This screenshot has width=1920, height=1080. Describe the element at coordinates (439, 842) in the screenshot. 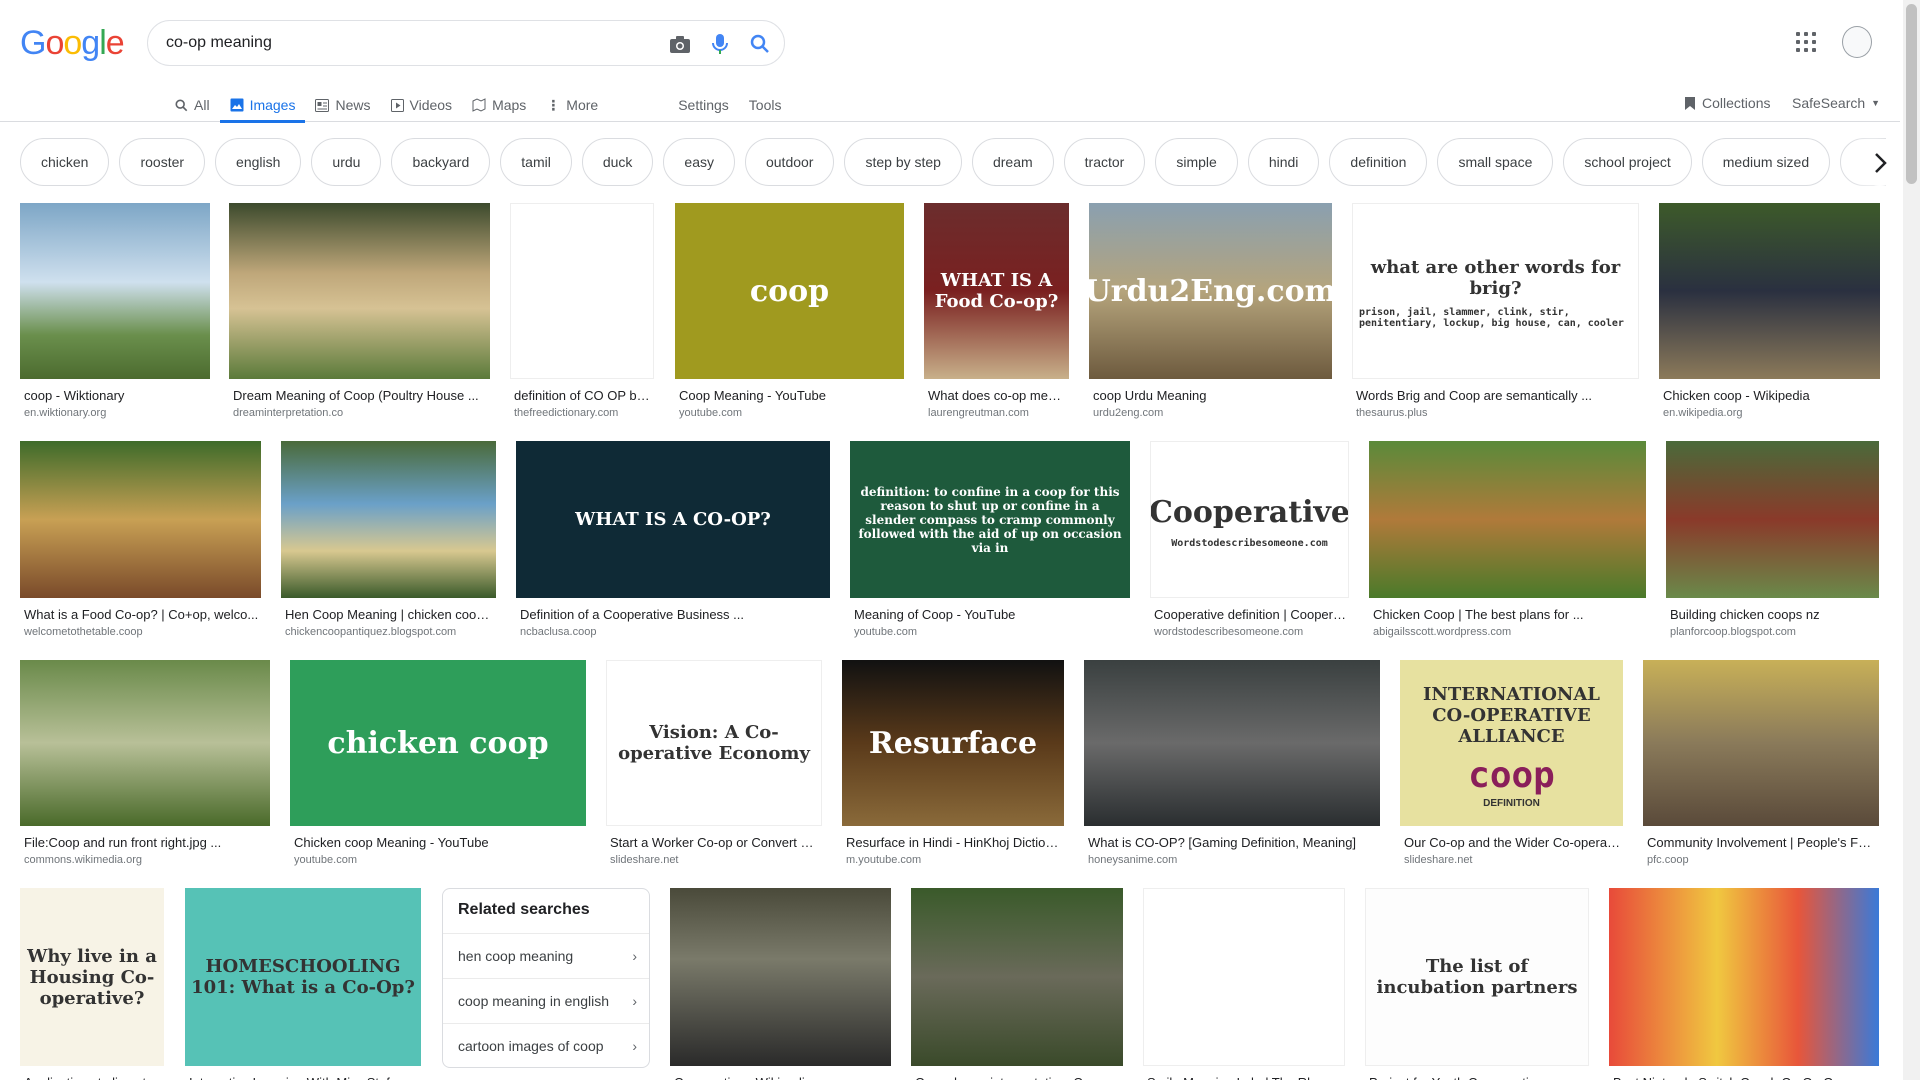

I see `result-title: Chicken coop Meaning - YouTube` at that location.